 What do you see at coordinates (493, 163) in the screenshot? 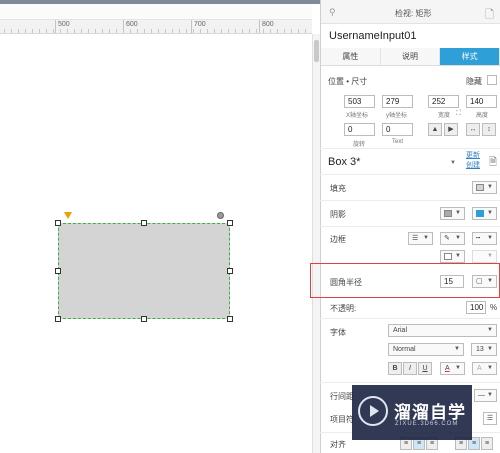
I see `style-doc-icon: 🗎` at bounding box center [493, 163].